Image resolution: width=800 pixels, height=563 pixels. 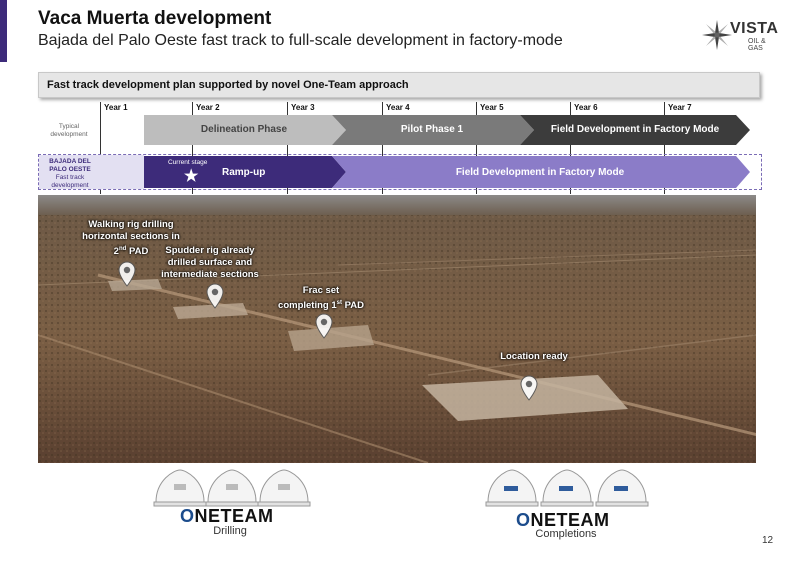 What do you see at coordinates (635, 129) in the screenshot?
I see `phase-factory-mode: Field Development in Factory Mode` at bounding box center [635, 129].